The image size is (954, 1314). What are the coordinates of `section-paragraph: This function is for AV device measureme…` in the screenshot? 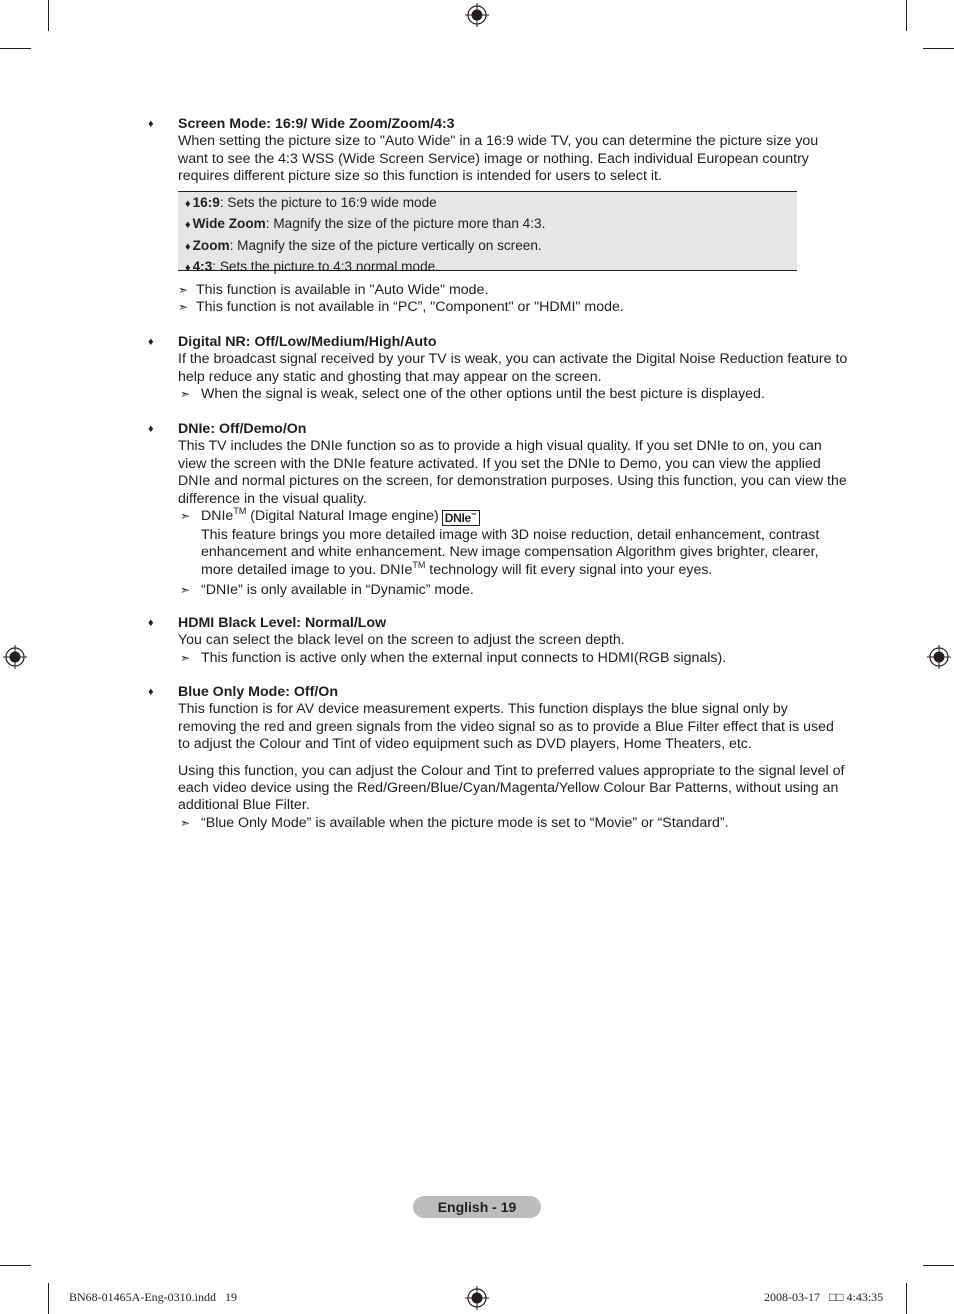 It's located at (506, 727).